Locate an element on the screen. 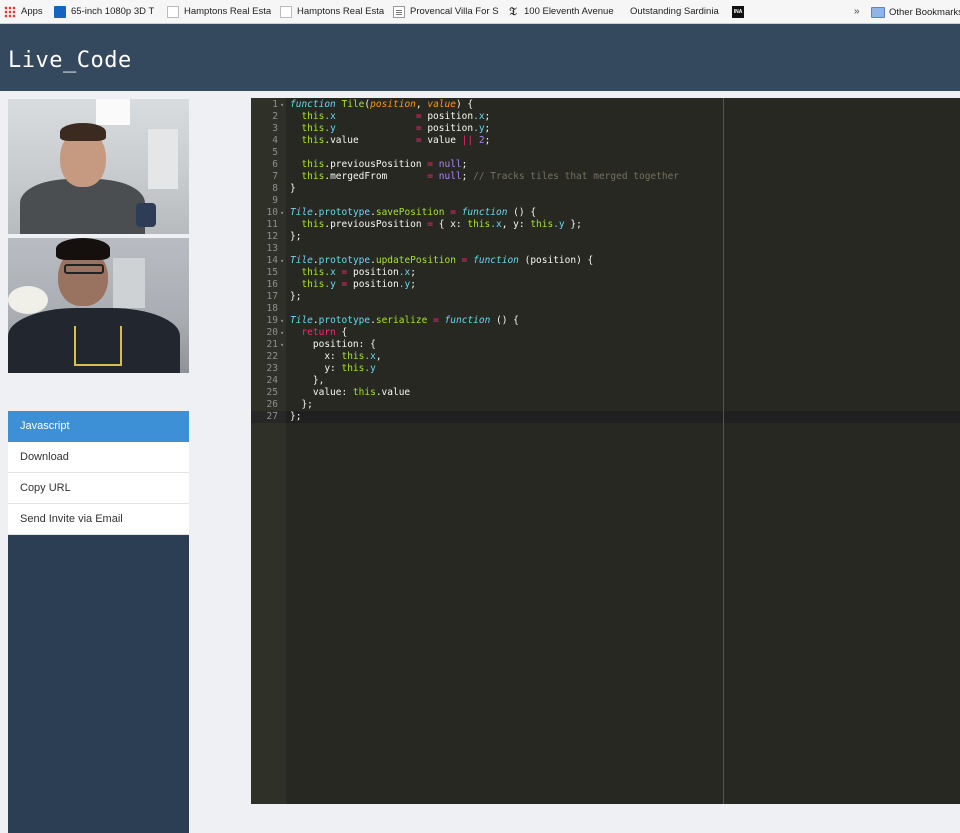  menu-item-send-invite: Send Invite via Email is located at coordinates (98, 519).